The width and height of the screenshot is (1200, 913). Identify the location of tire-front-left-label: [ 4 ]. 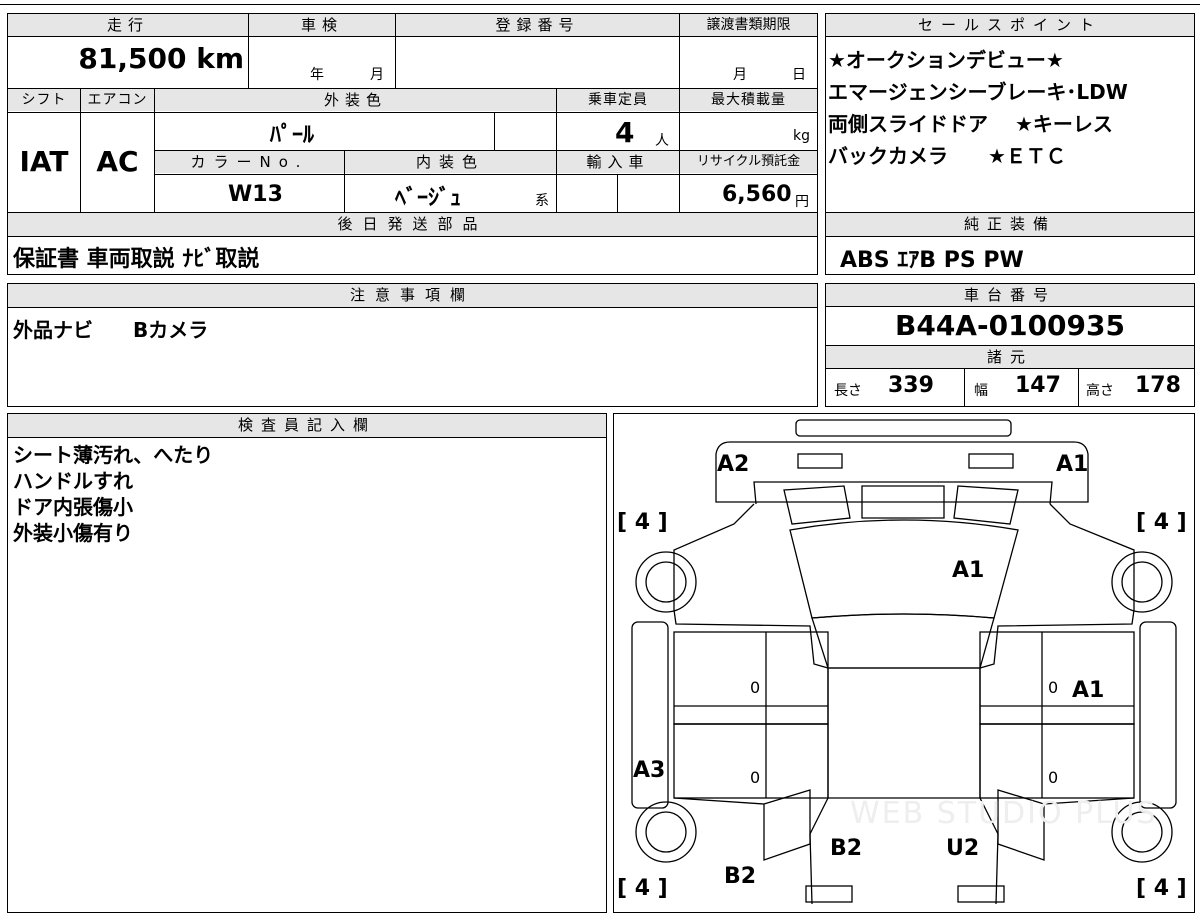
(642, 522).